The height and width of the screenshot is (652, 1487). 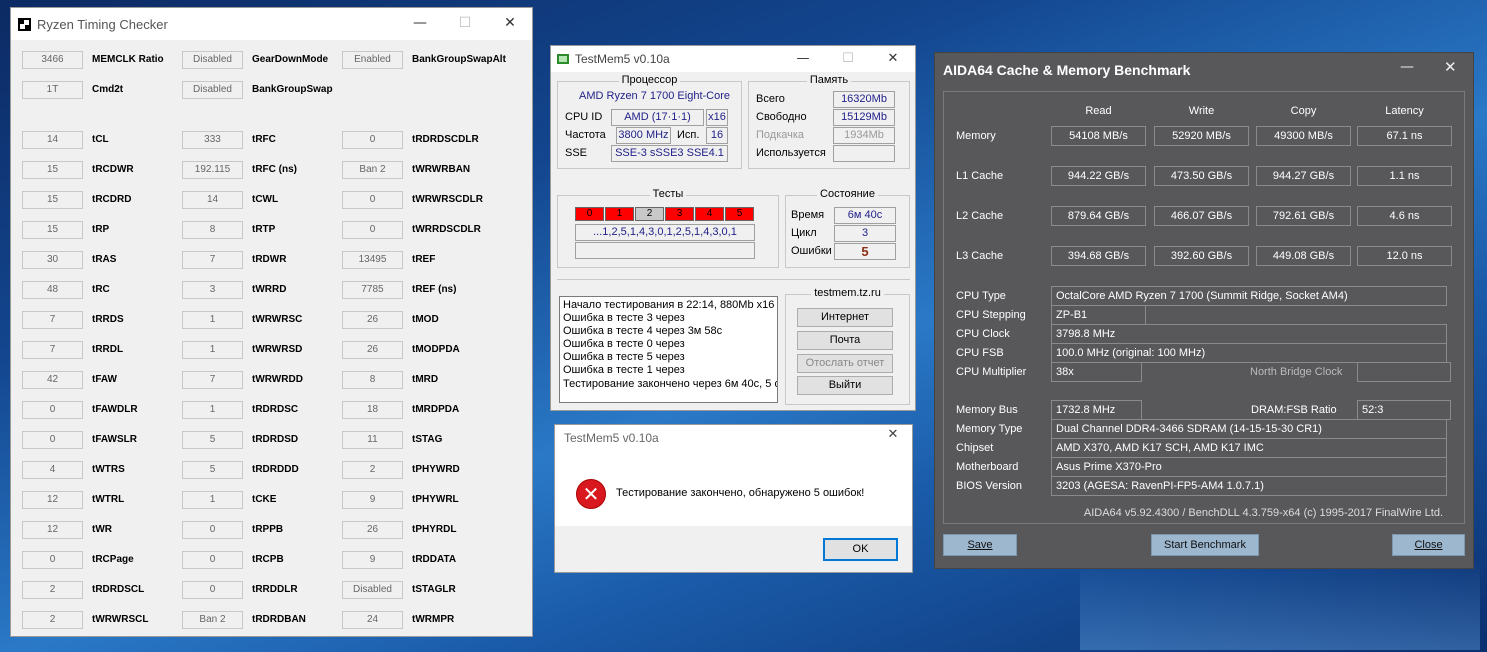 I want to click on timing-label: tRP, so click(x=101, y=229).